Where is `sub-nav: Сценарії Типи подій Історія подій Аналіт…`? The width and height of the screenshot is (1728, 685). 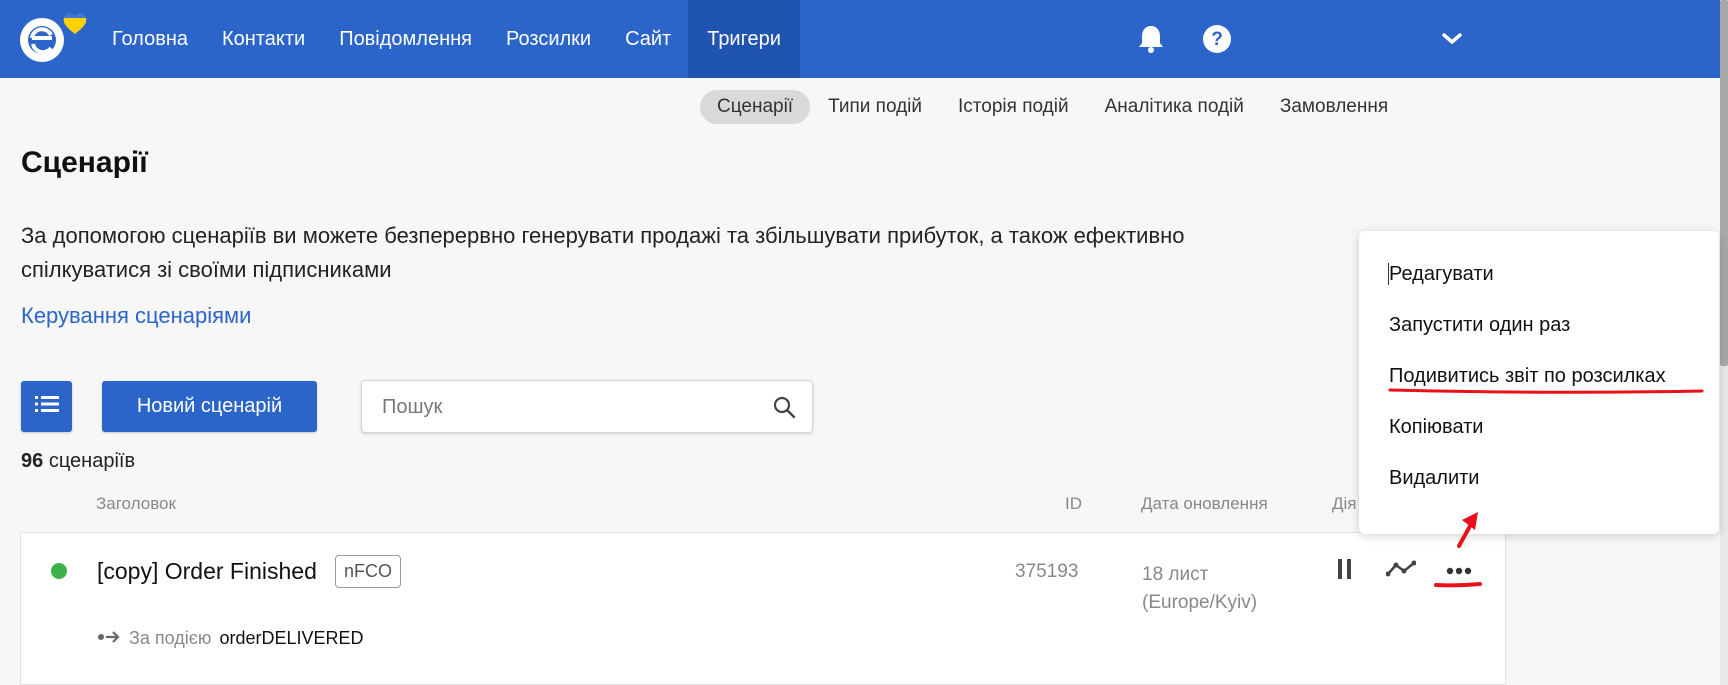 sub-nav: Сценарії Типи подій Історія подій Аналіт… is located at coordinates (1053, 107).